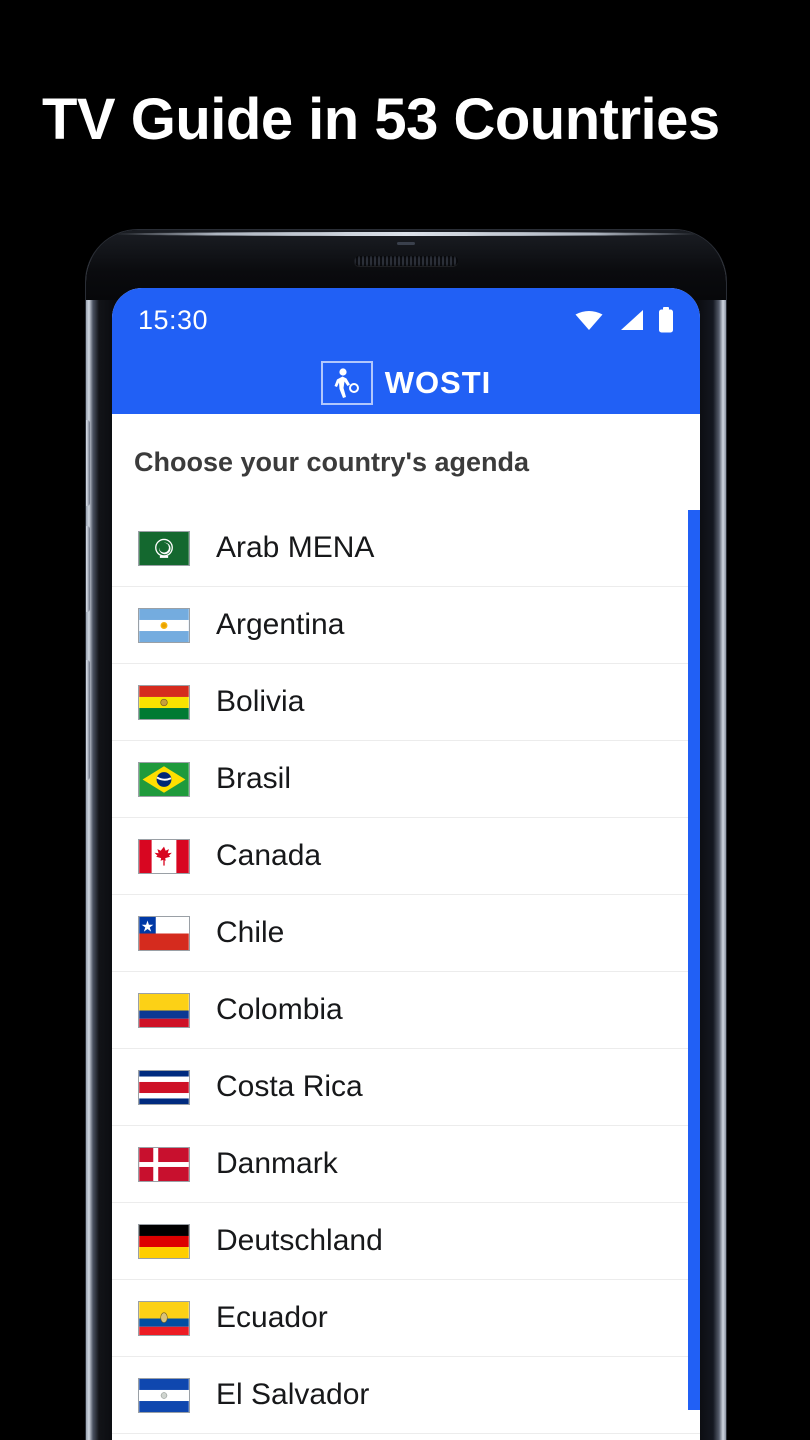 The width and height of the screenshot is (810, 1440). I want to click on list-item-label: Chile, so click(250, 932).